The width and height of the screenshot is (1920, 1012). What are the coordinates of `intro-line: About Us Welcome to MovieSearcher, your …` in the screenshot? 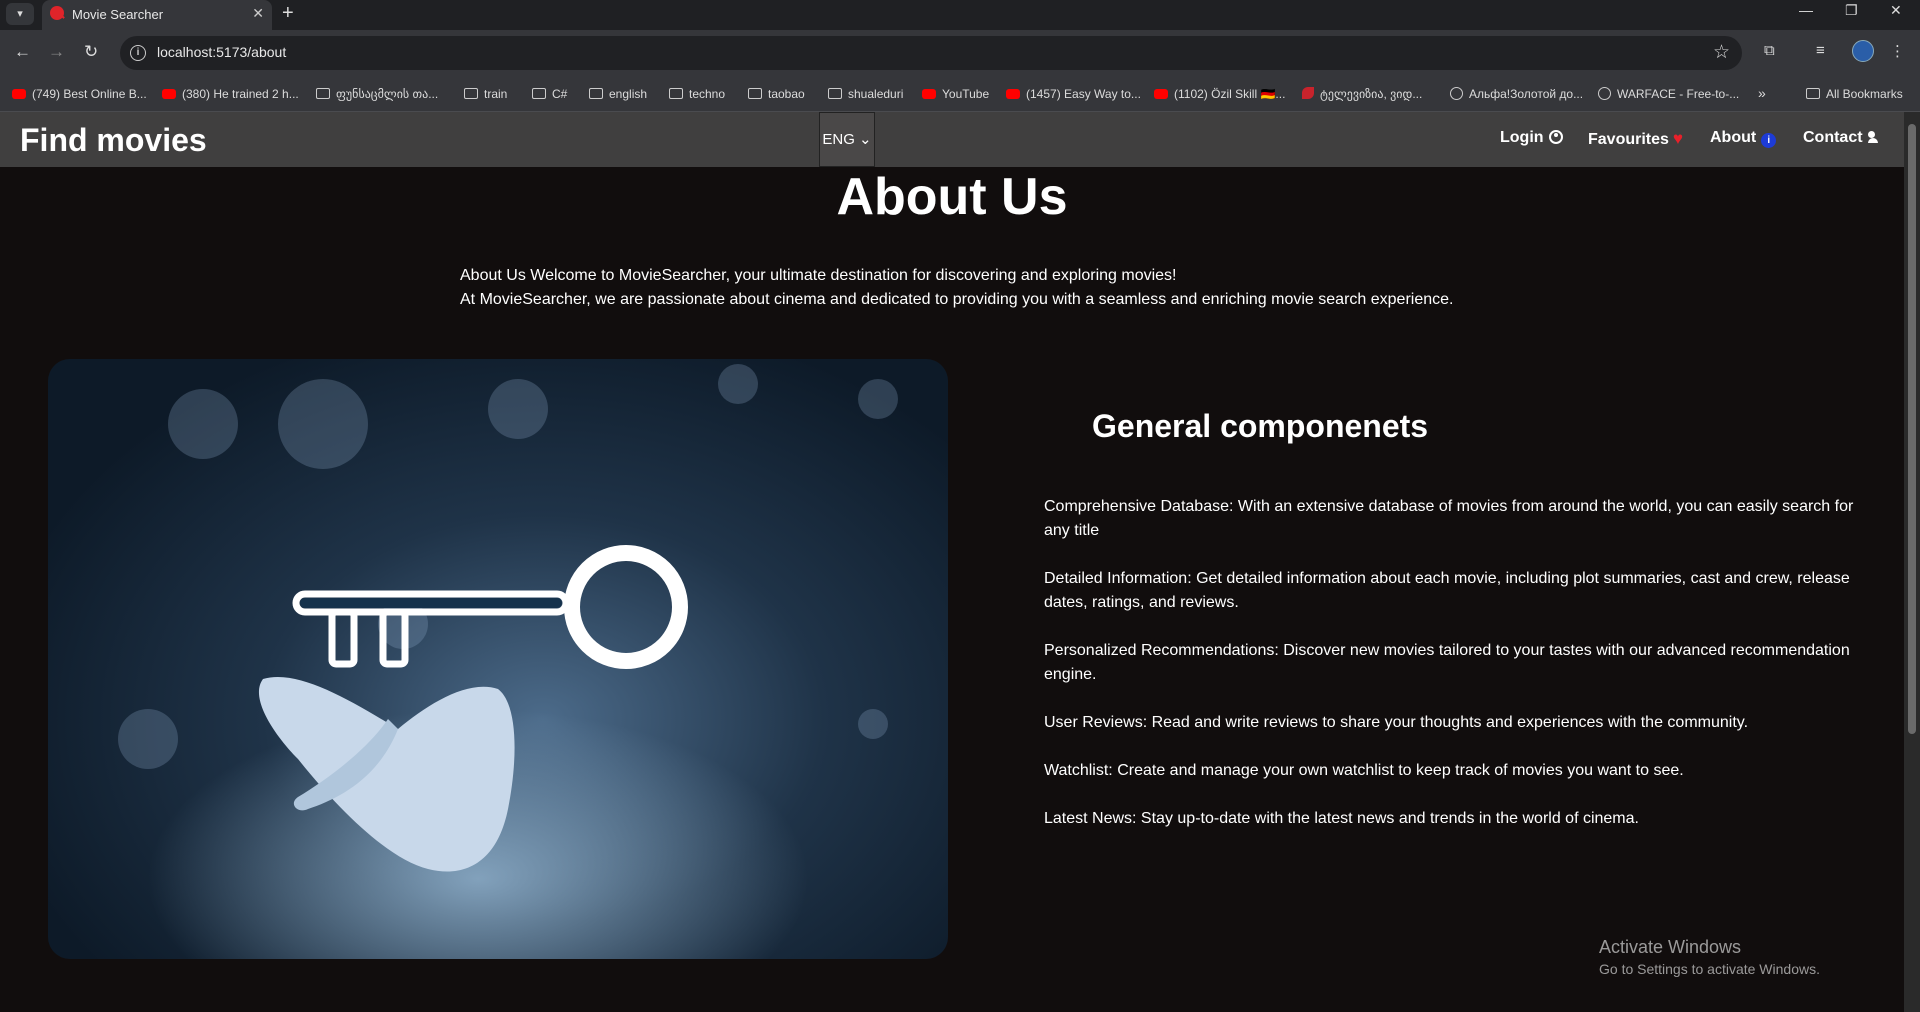 It's located at (818, 275).